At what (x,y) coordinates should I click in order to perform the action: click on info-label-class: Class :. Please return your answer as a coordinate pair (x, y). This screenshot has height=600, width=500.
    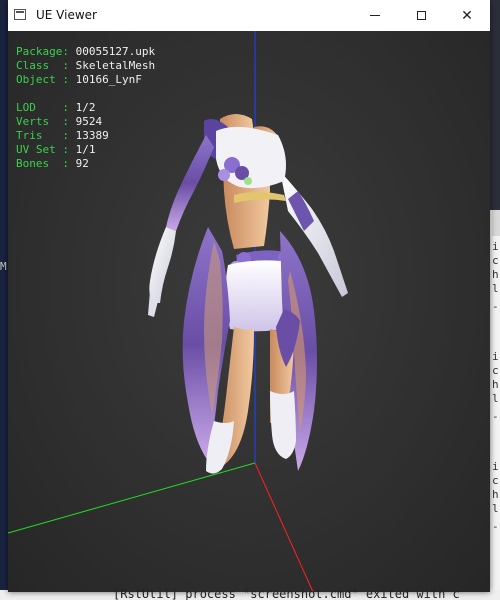
    Looking at the image, I should click on (42, 65).